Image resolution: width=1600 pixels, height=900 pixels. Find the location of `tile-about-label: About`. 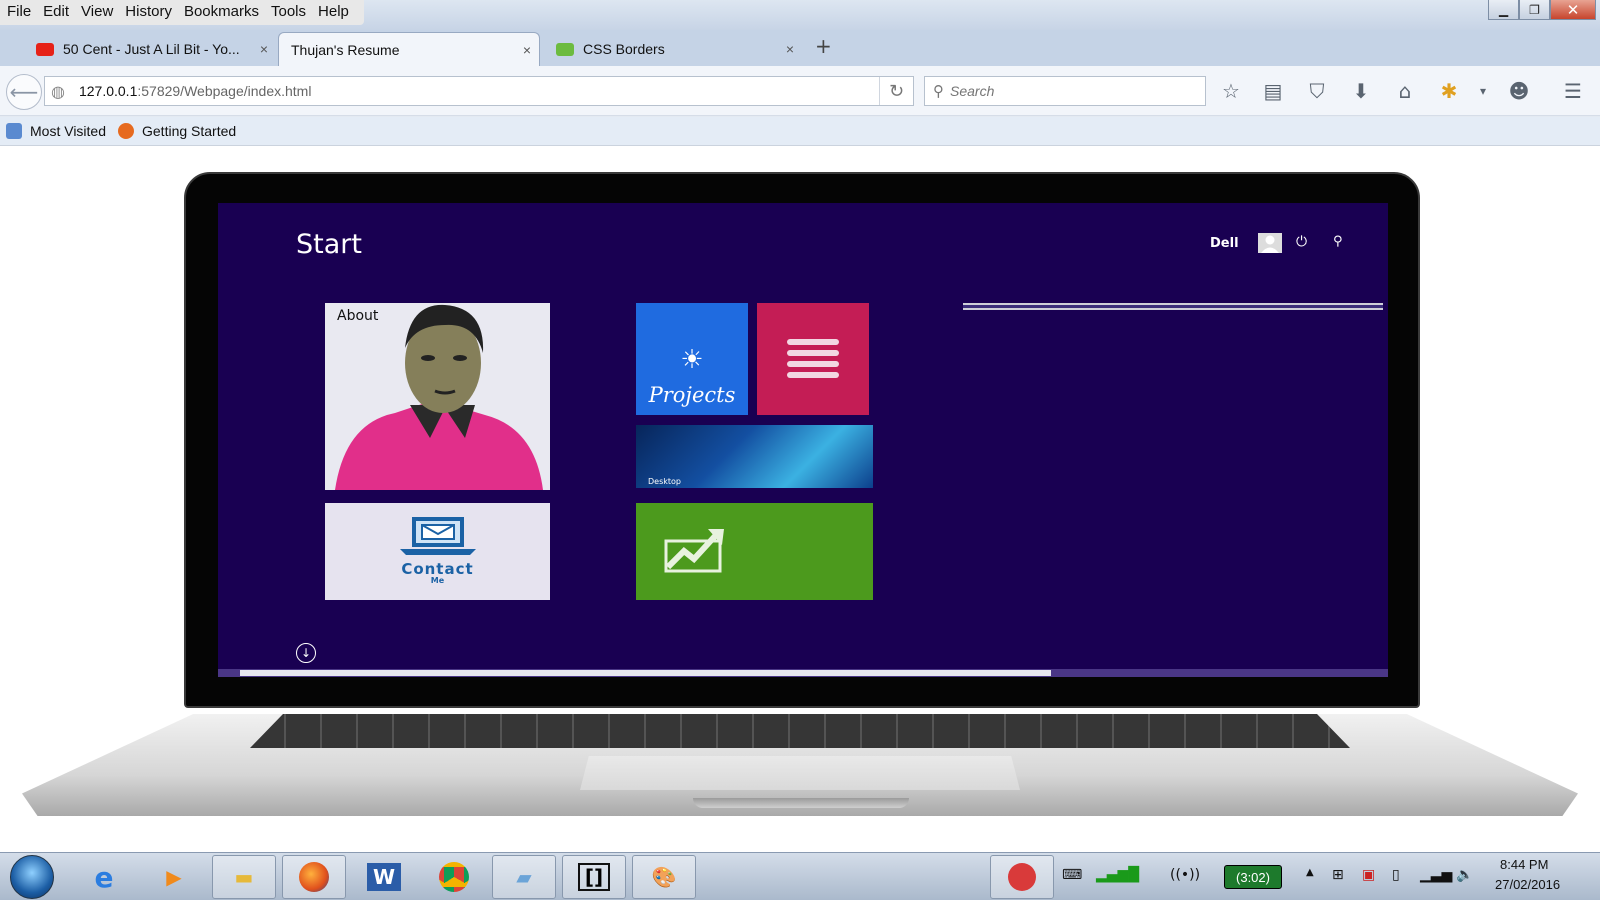

tile-about-label: About is located at coordinates (358, 316).